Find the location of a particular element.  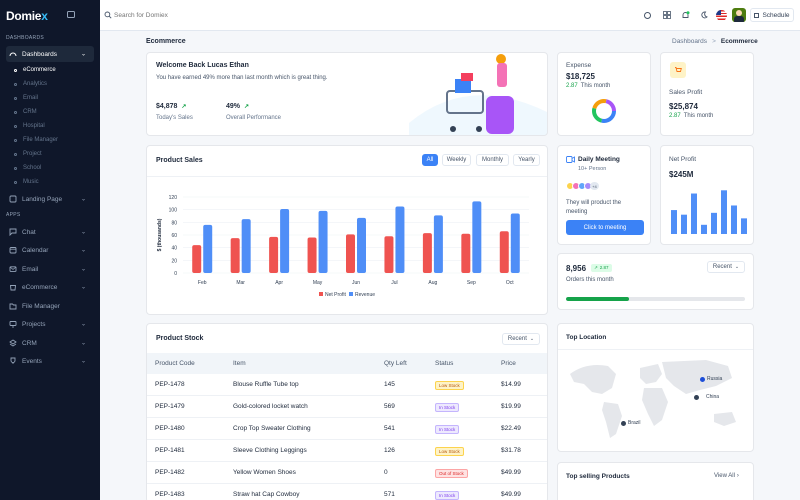

sidebar-item-chat: Chat ⌄ is located at coordinates (50, 232).